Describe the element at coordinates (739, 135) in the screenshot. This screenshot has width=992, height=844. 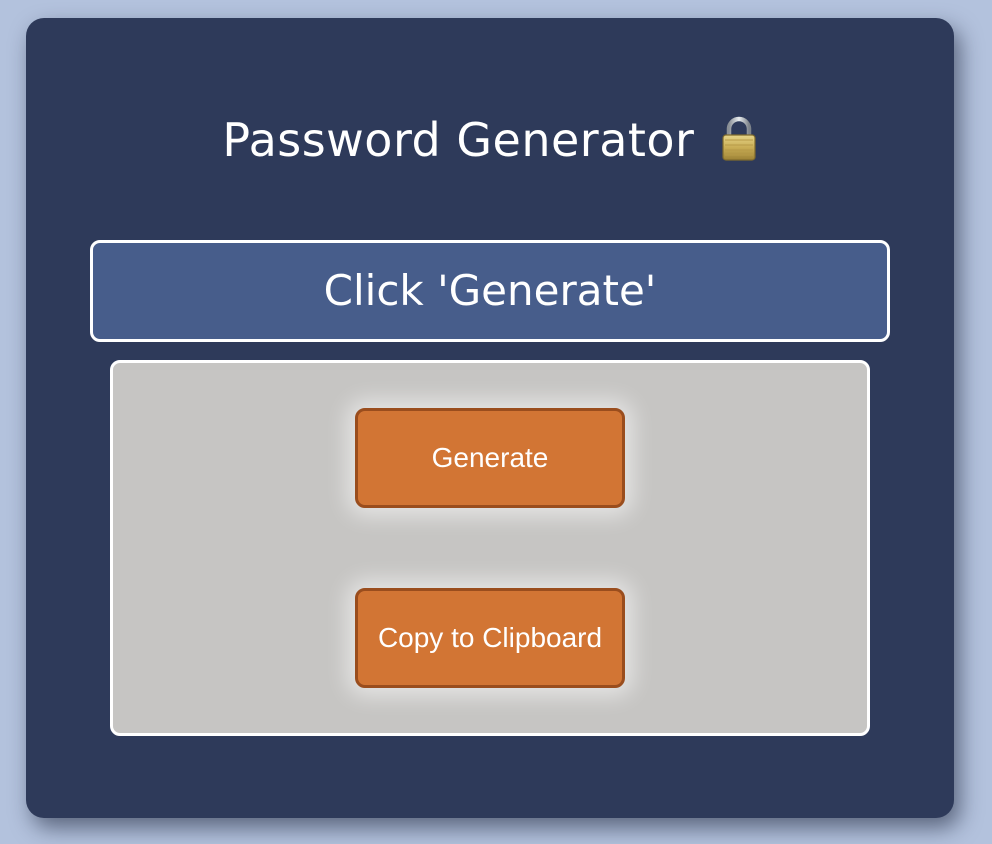
I see `lock-icon` at that location.